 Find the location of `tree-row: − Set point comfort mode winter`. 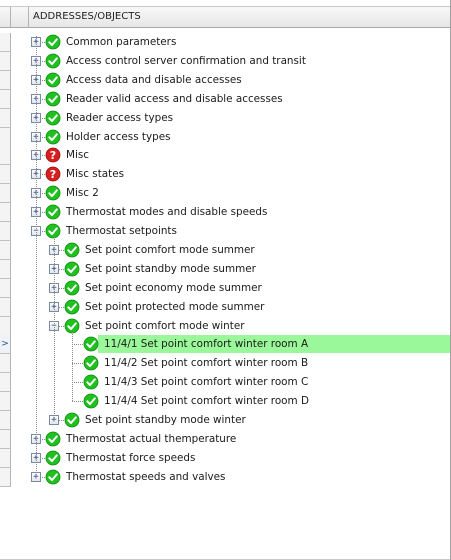

tree-row: − Set point comfort mode winter is located at coordinates (225, 326).